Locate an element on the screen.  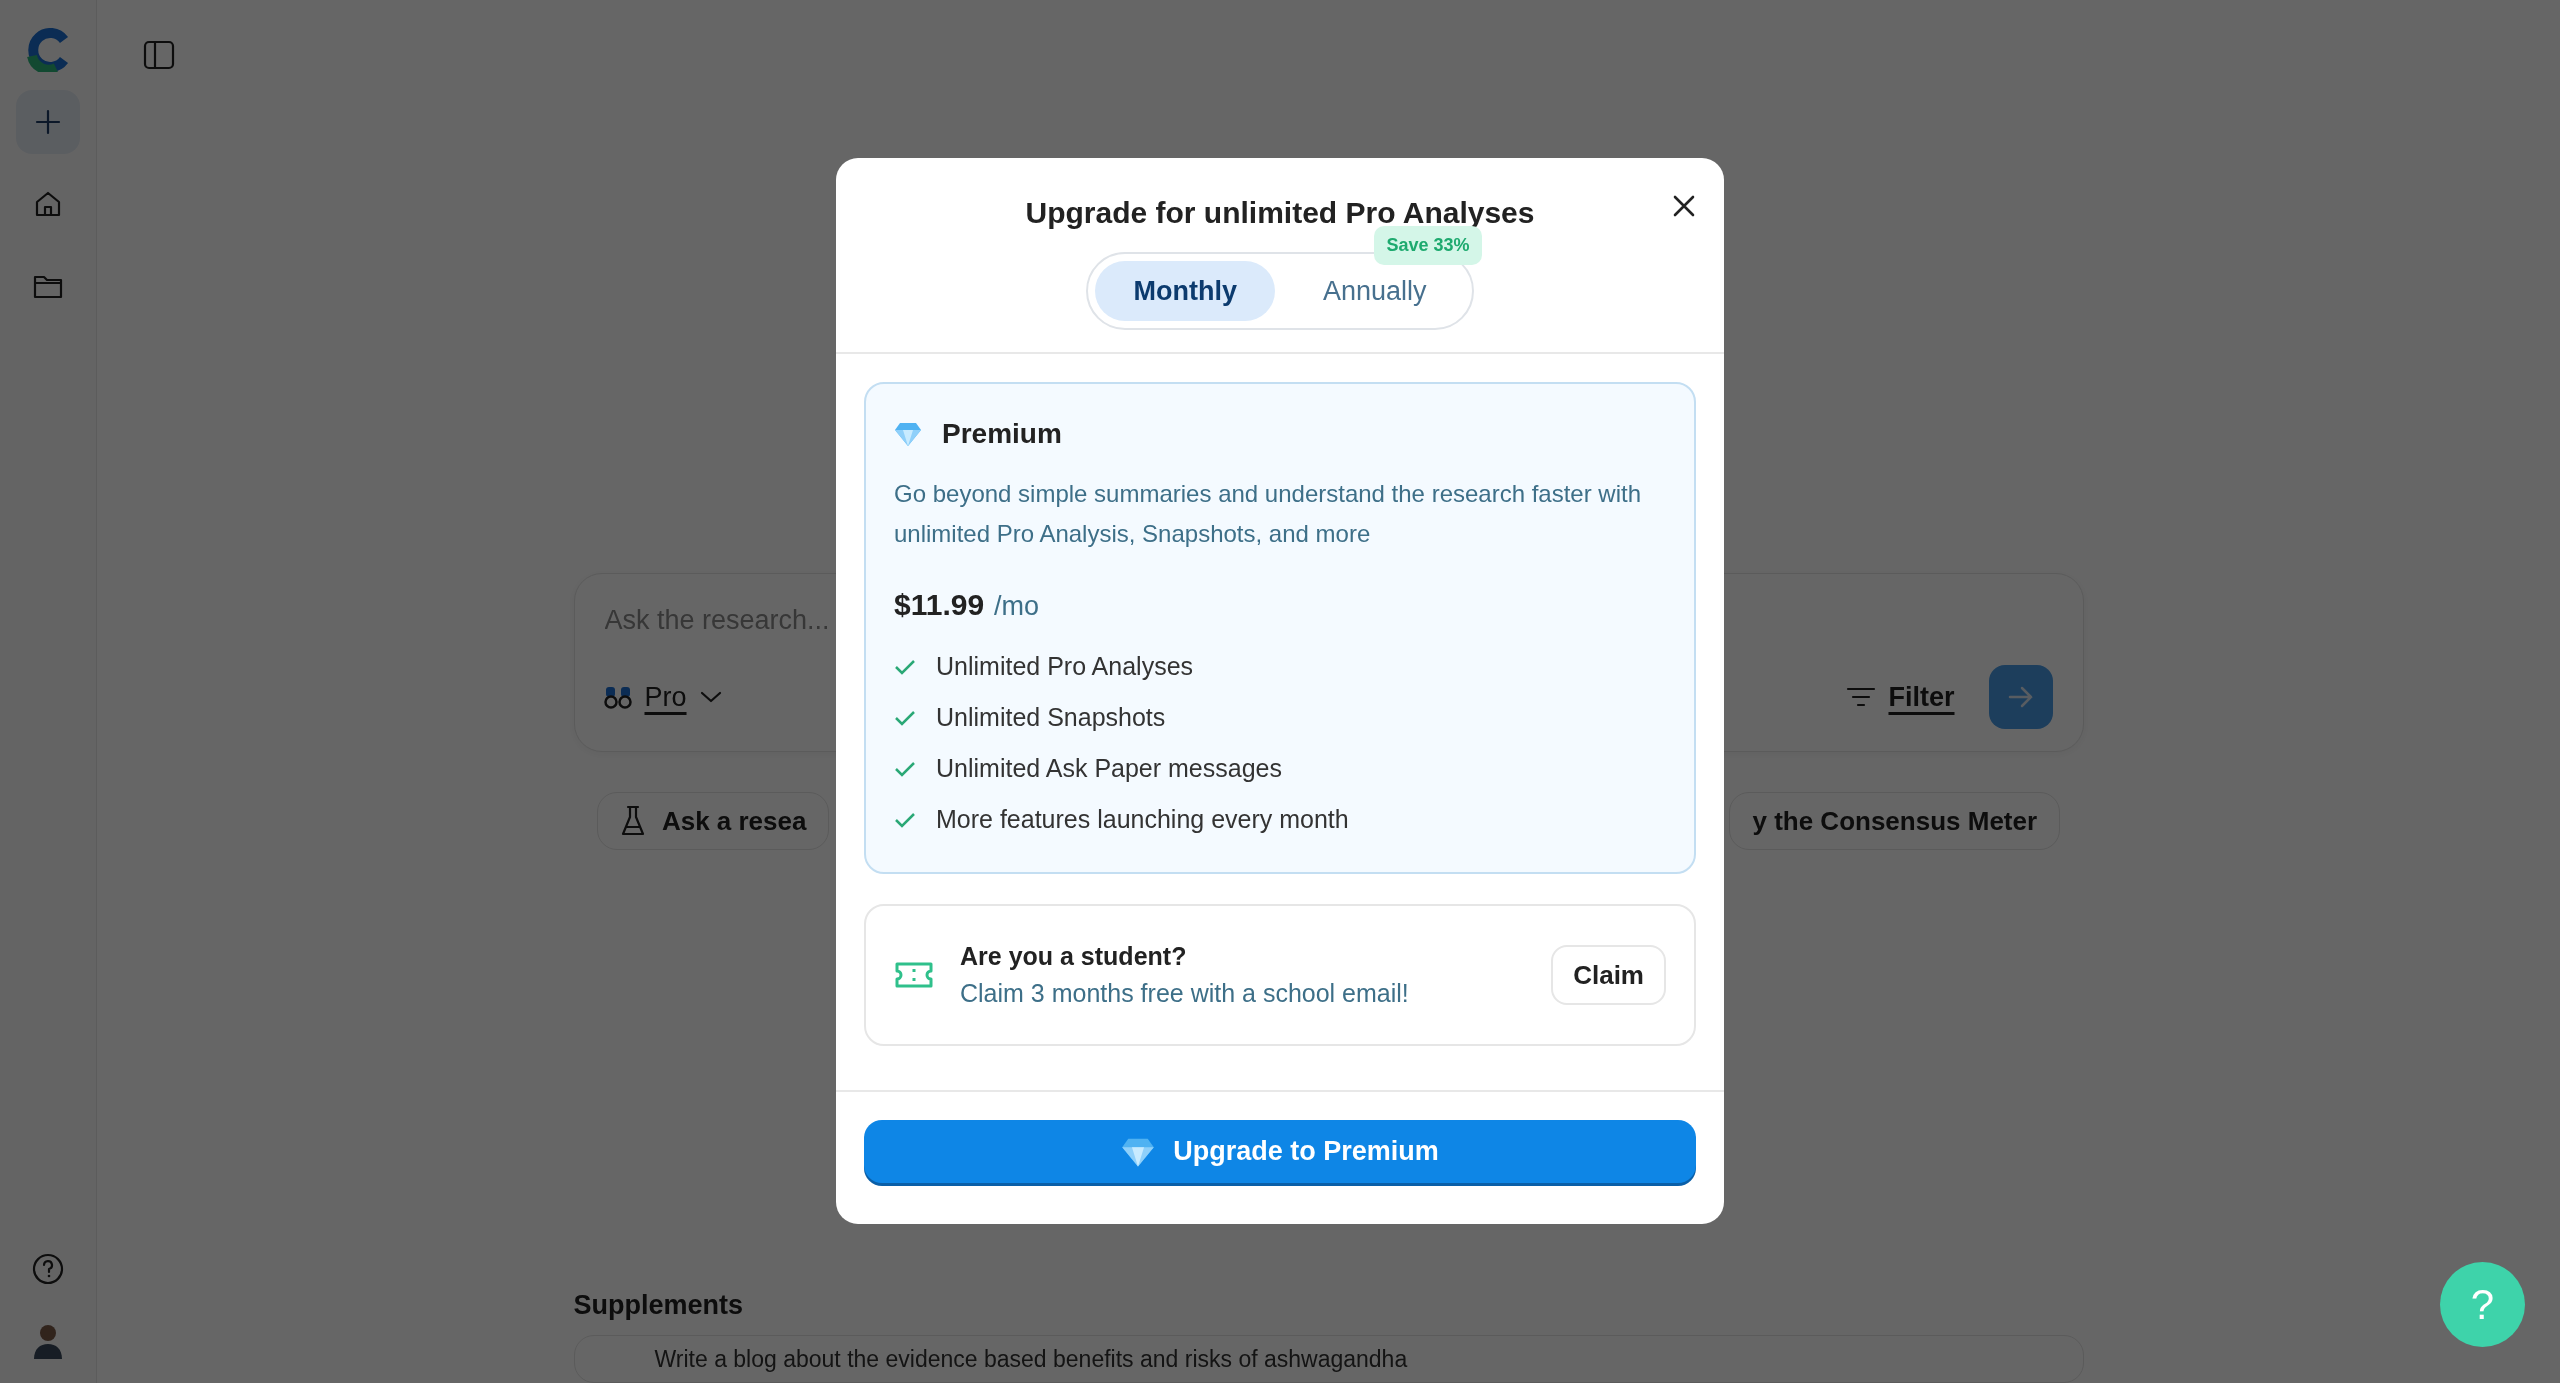
close-icon is located at coordinates (1684, 206).